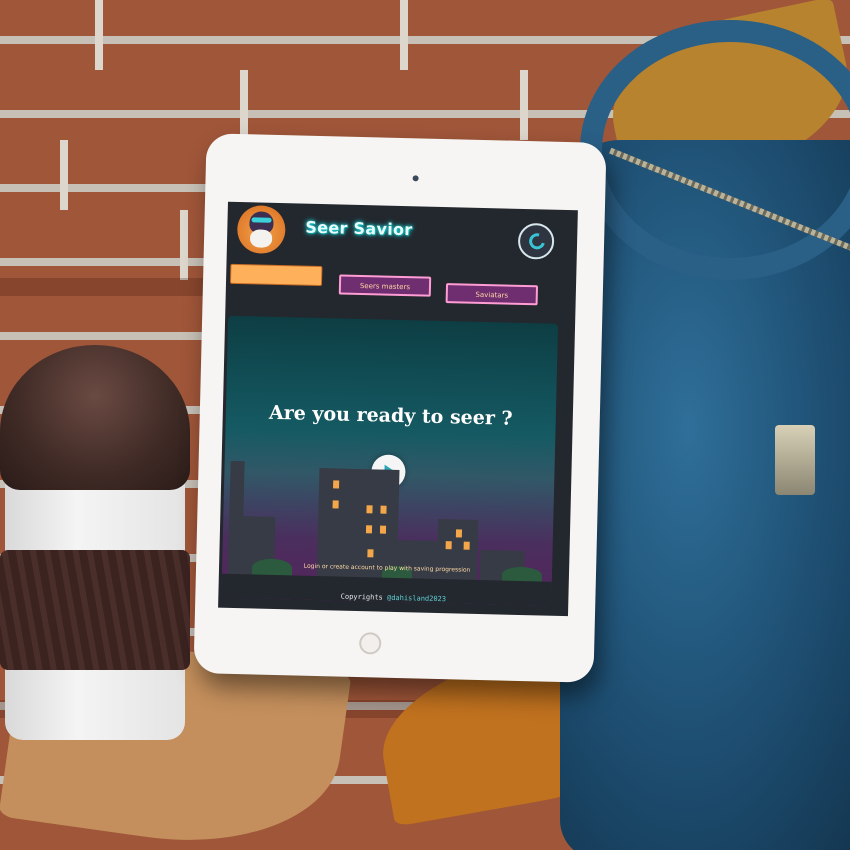 The height and width of the screenshot is (850, 850). Describe the element at coordinates (390, 415) in the screenshot. I see `hero-headline: Are you ready to seer ?` at that location.